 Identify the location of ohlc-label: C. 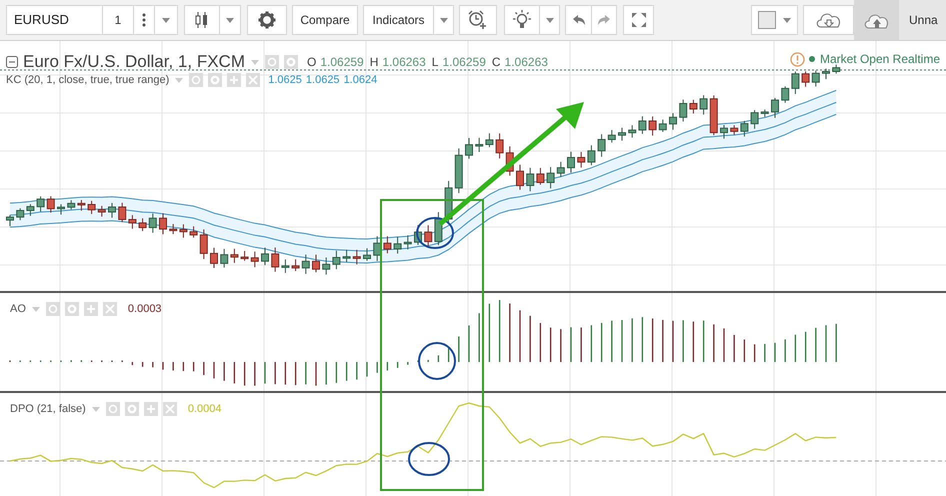
(496, 62).